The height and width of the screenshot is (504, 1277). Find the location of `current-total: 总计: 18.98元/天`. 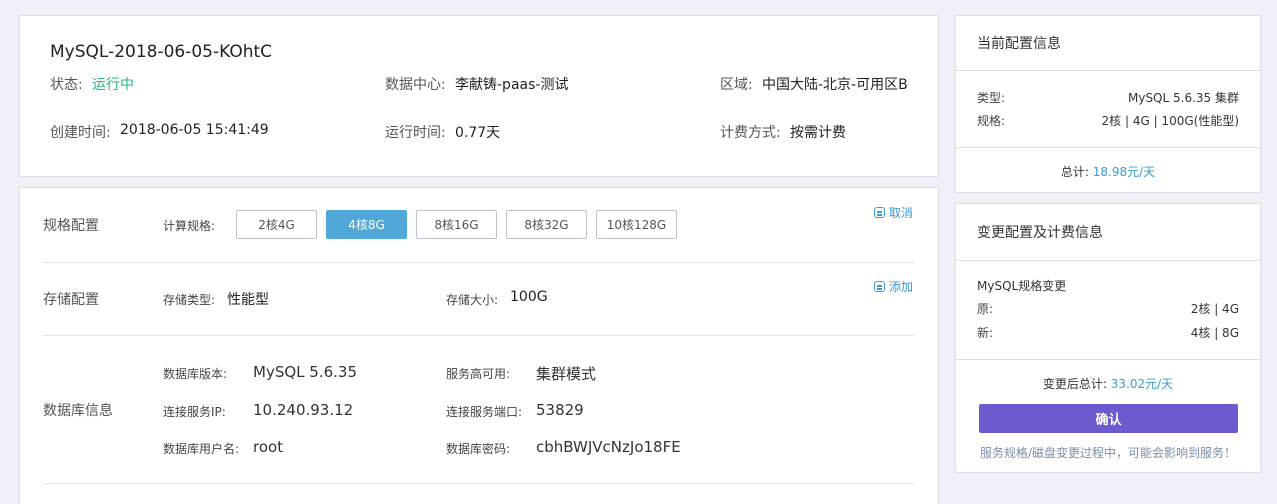

current-total: 总计: 18.98元/天 is located at coordinates (1108, 171).